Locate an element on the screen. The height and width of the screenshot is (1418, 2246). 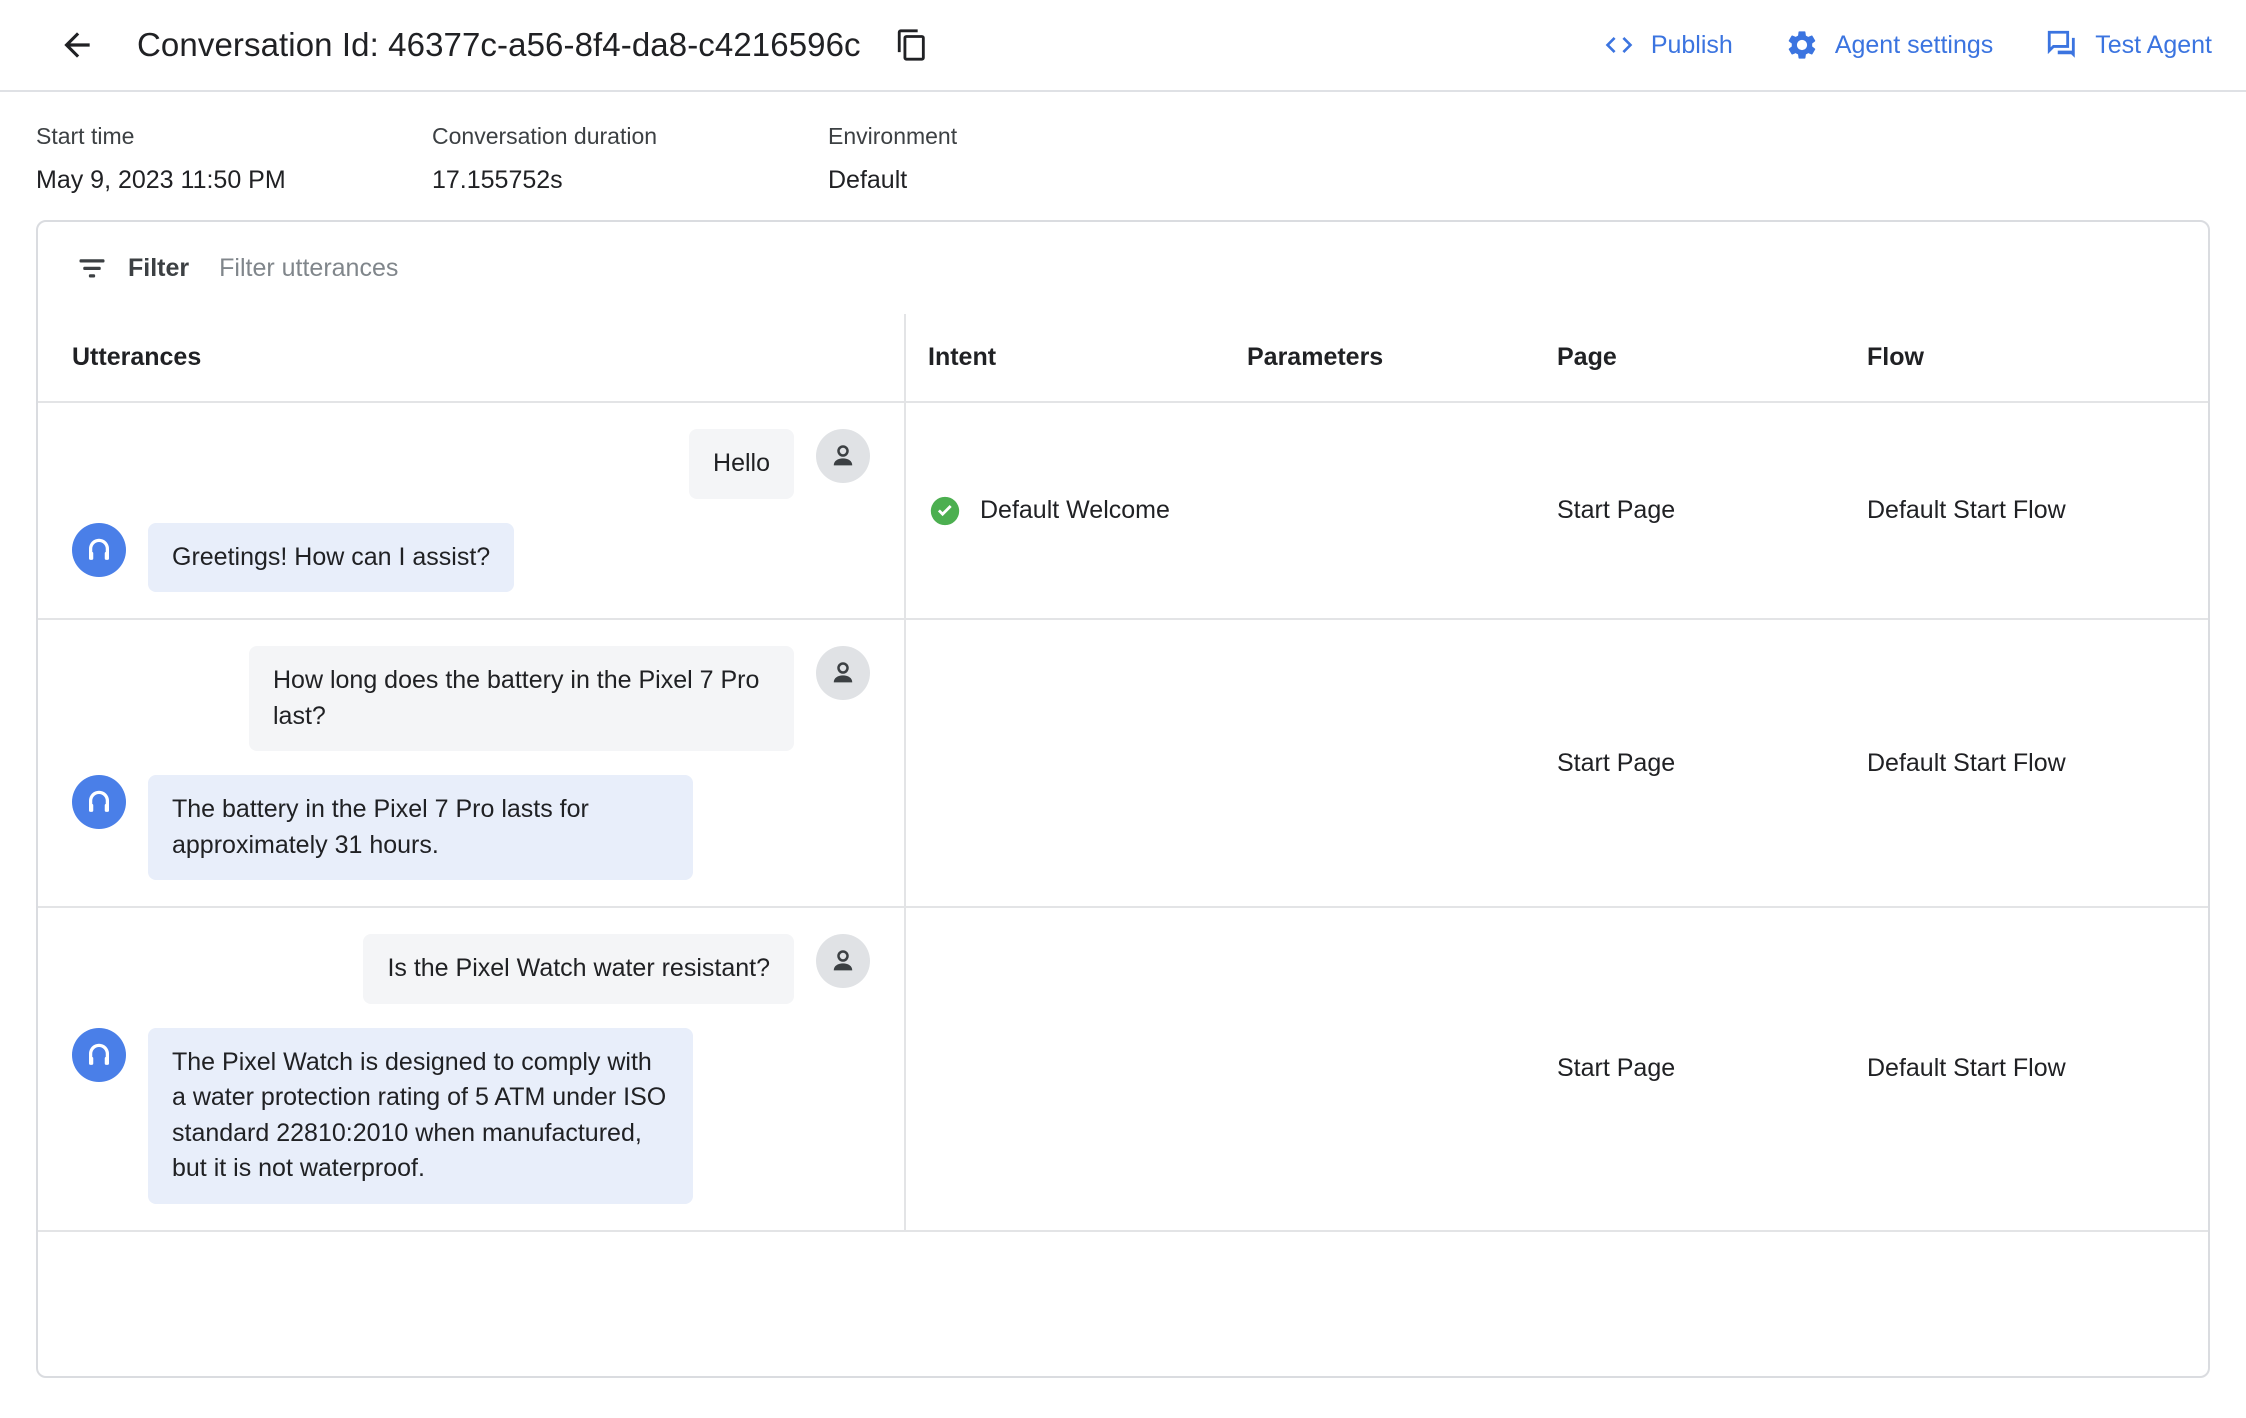
top-bar-actions: Publish Agent settings Test Agent is located at coordinates (1907, 45).